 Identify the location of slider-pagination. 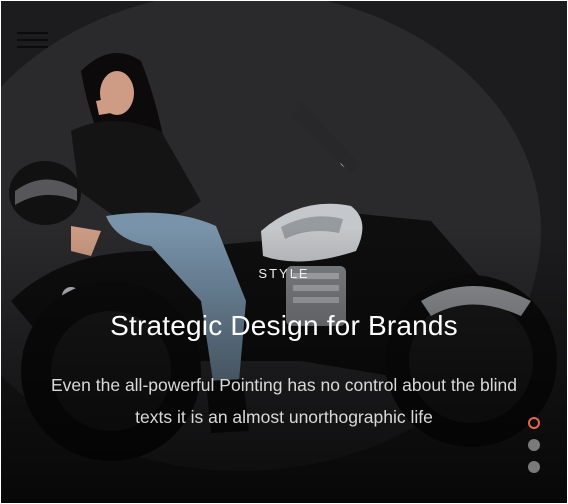
(535, 450).